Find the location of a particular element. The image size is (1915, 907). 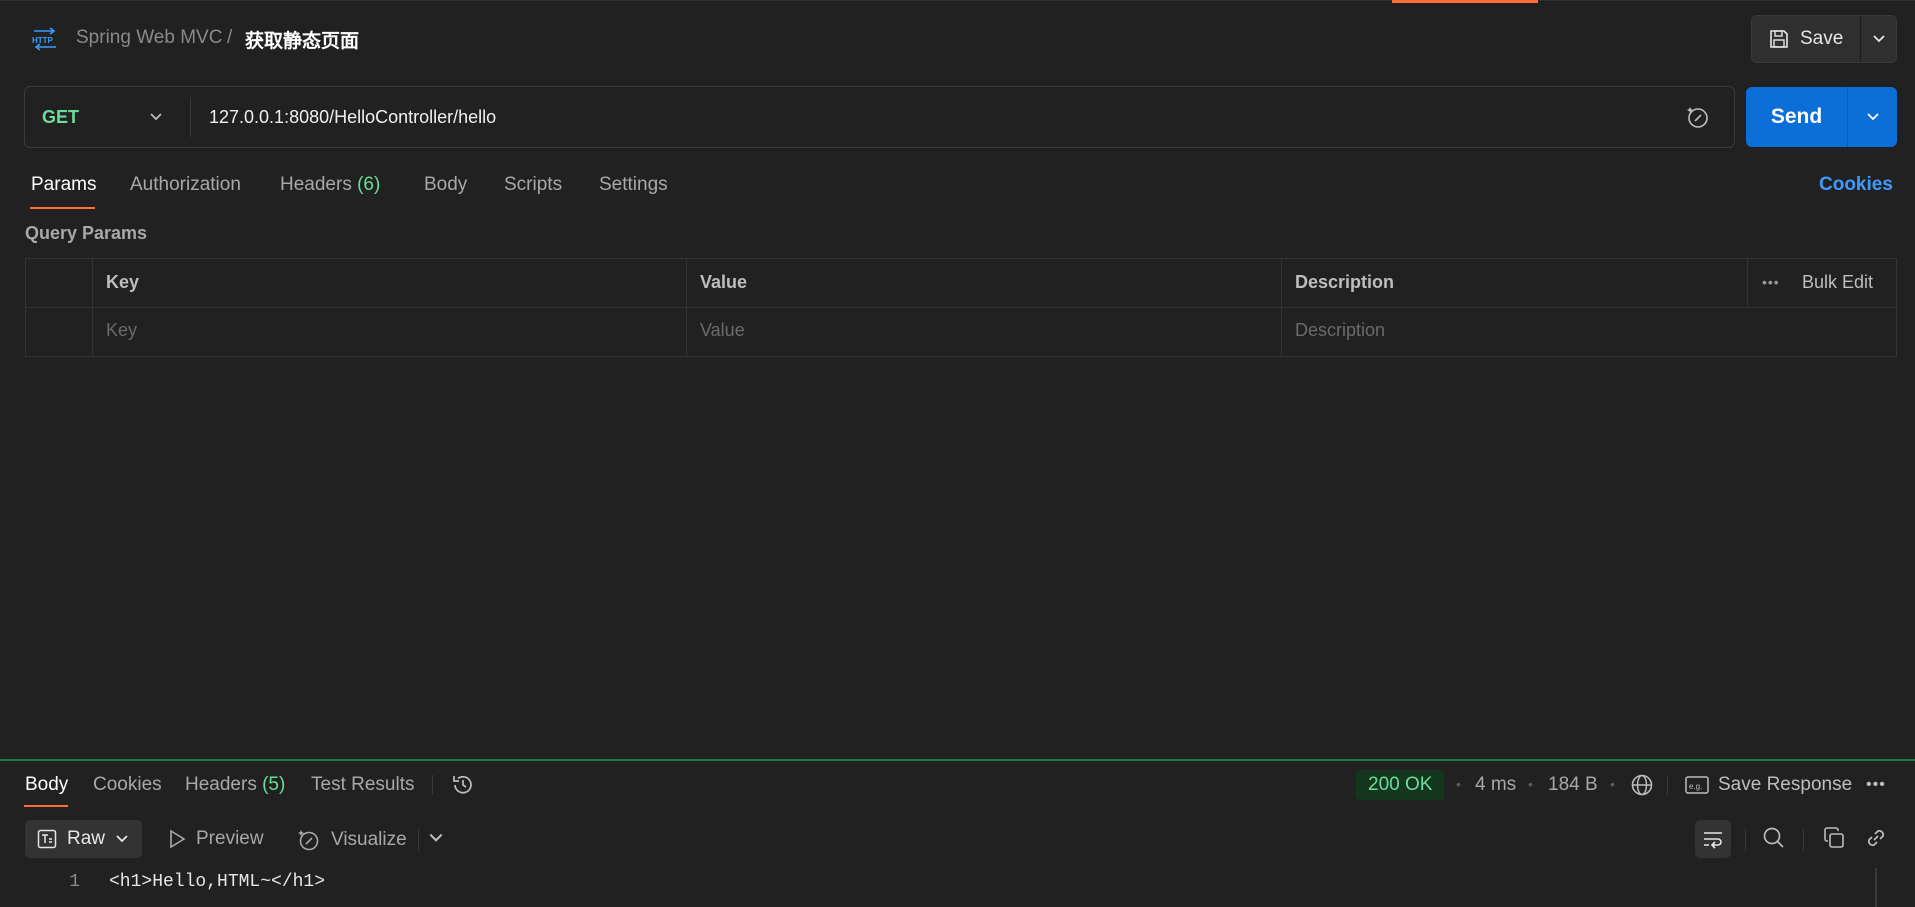

table-options-icon: ••• is located at coordinates (1771, 282).